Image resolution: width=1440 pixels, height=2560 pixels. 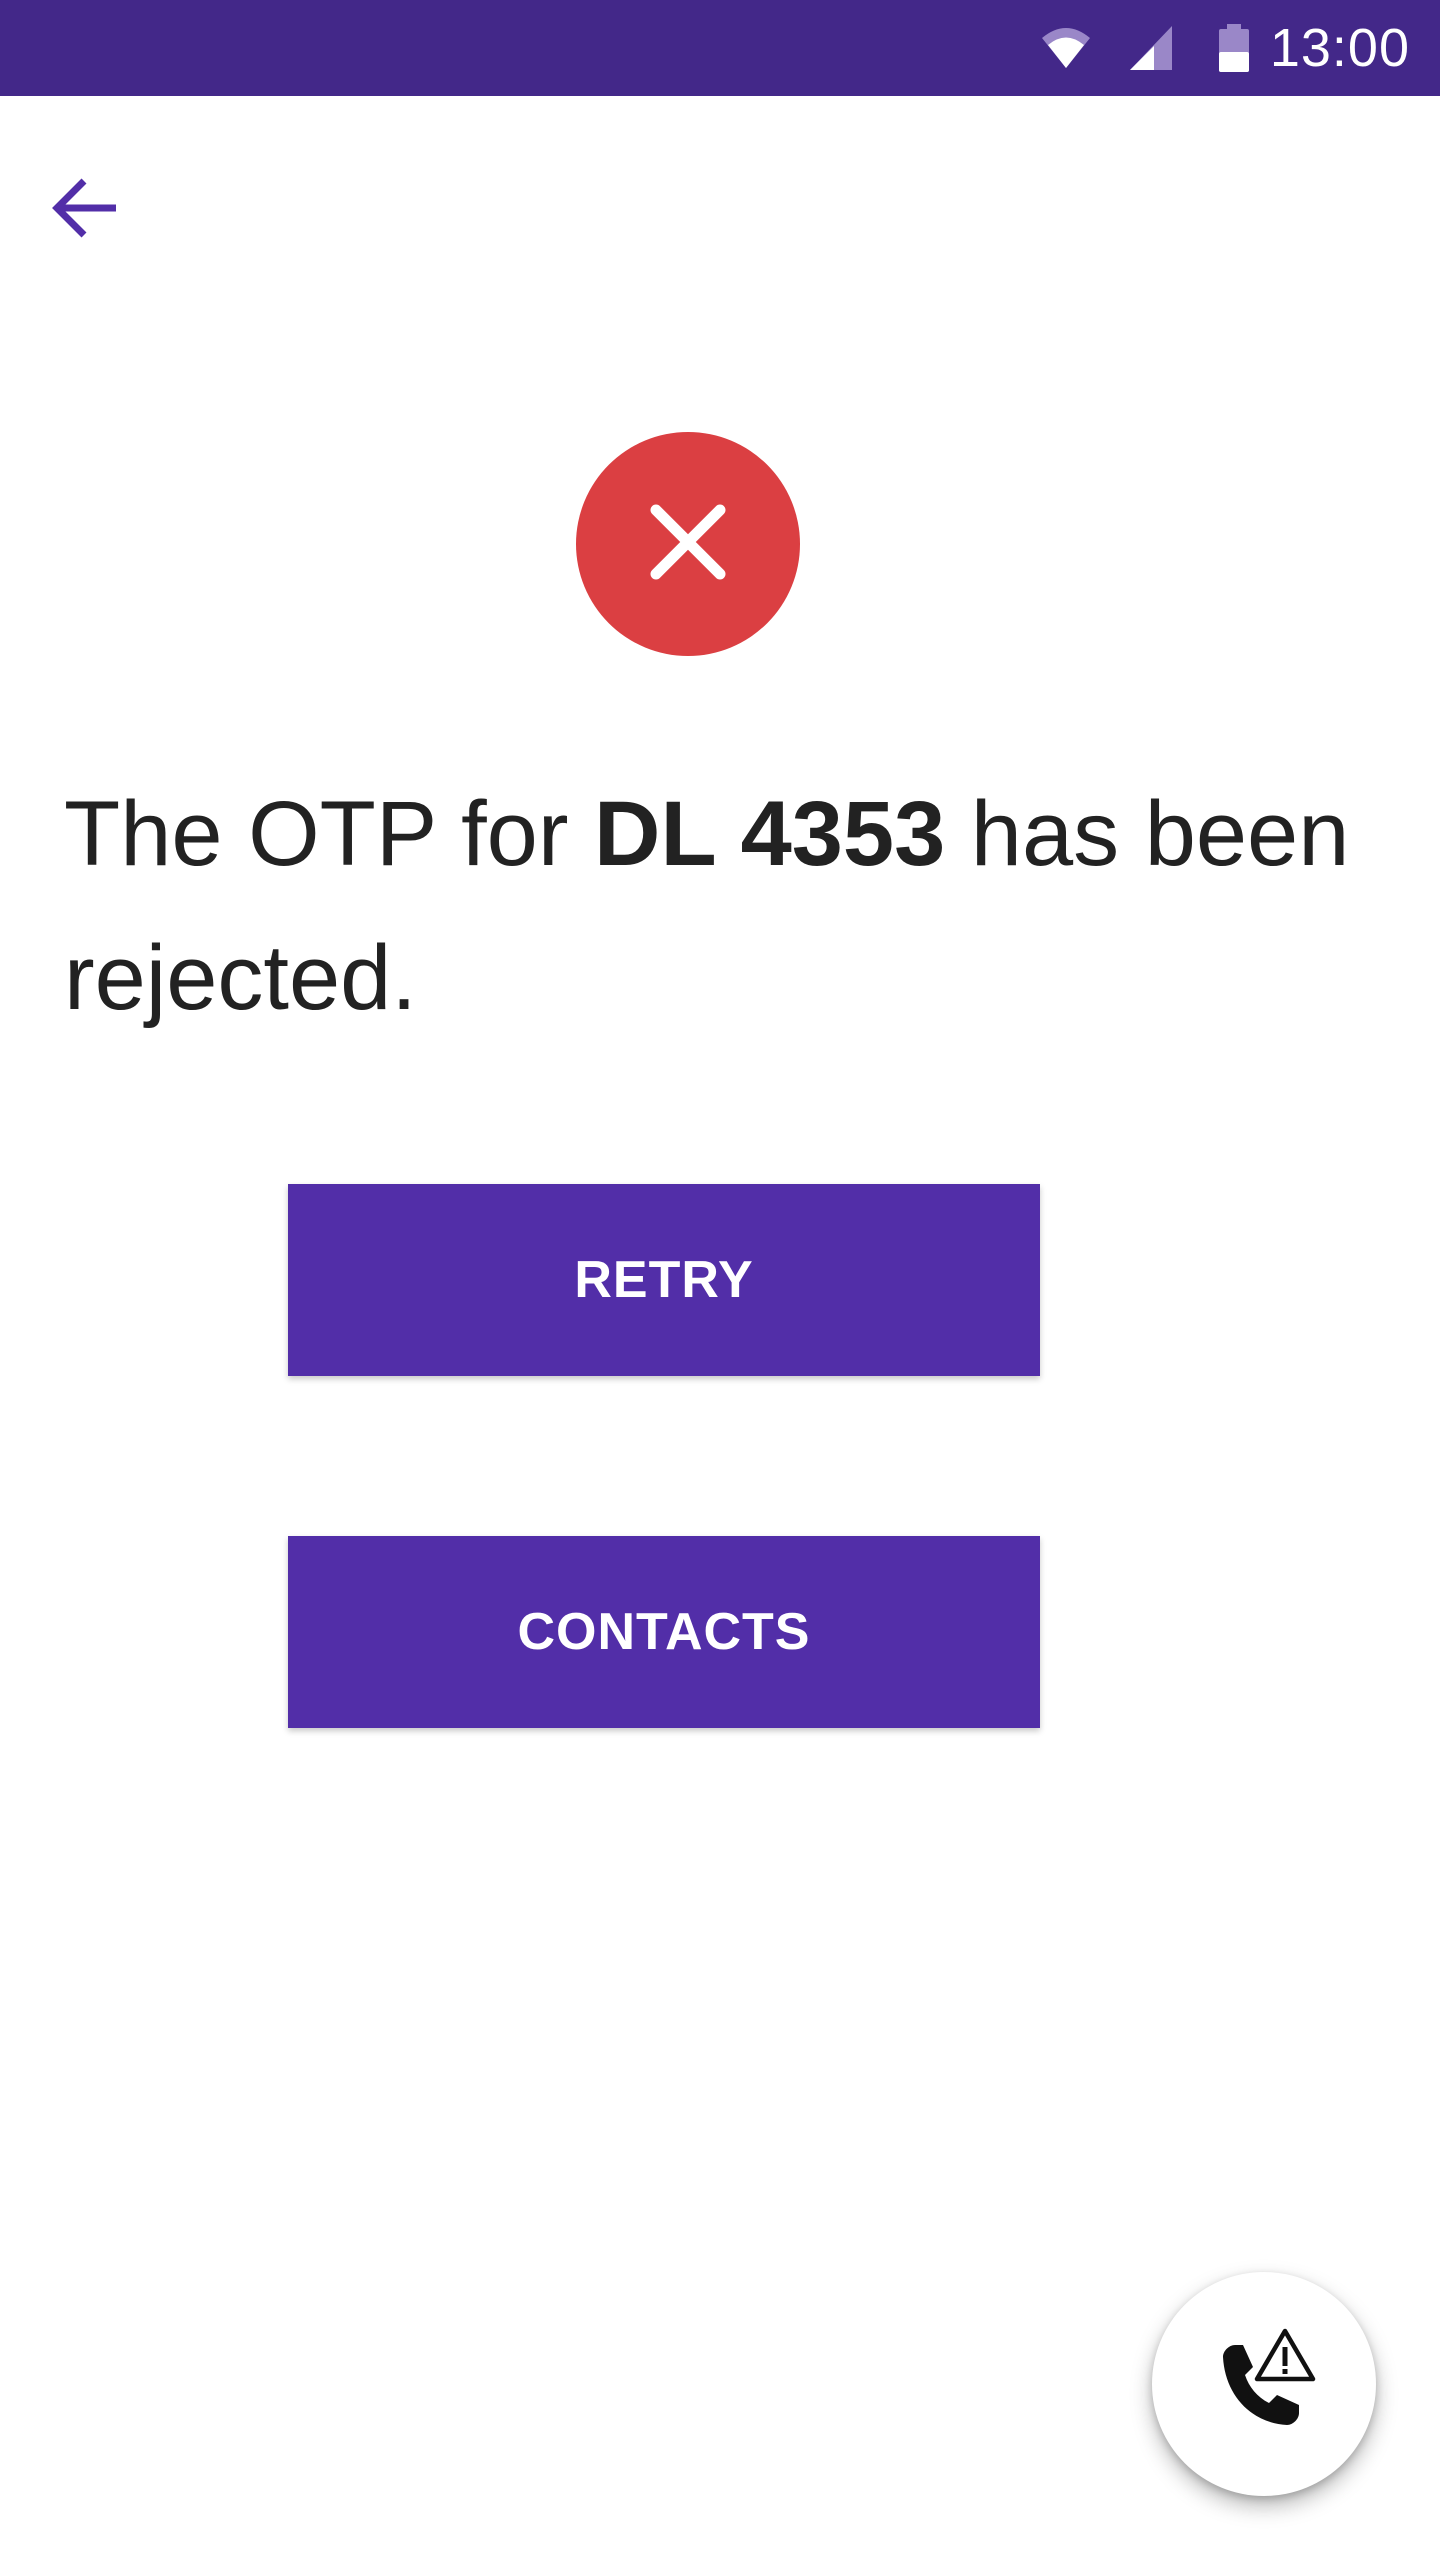 I want to click on flight-code: DL 4353, so click(x=770, y=834).